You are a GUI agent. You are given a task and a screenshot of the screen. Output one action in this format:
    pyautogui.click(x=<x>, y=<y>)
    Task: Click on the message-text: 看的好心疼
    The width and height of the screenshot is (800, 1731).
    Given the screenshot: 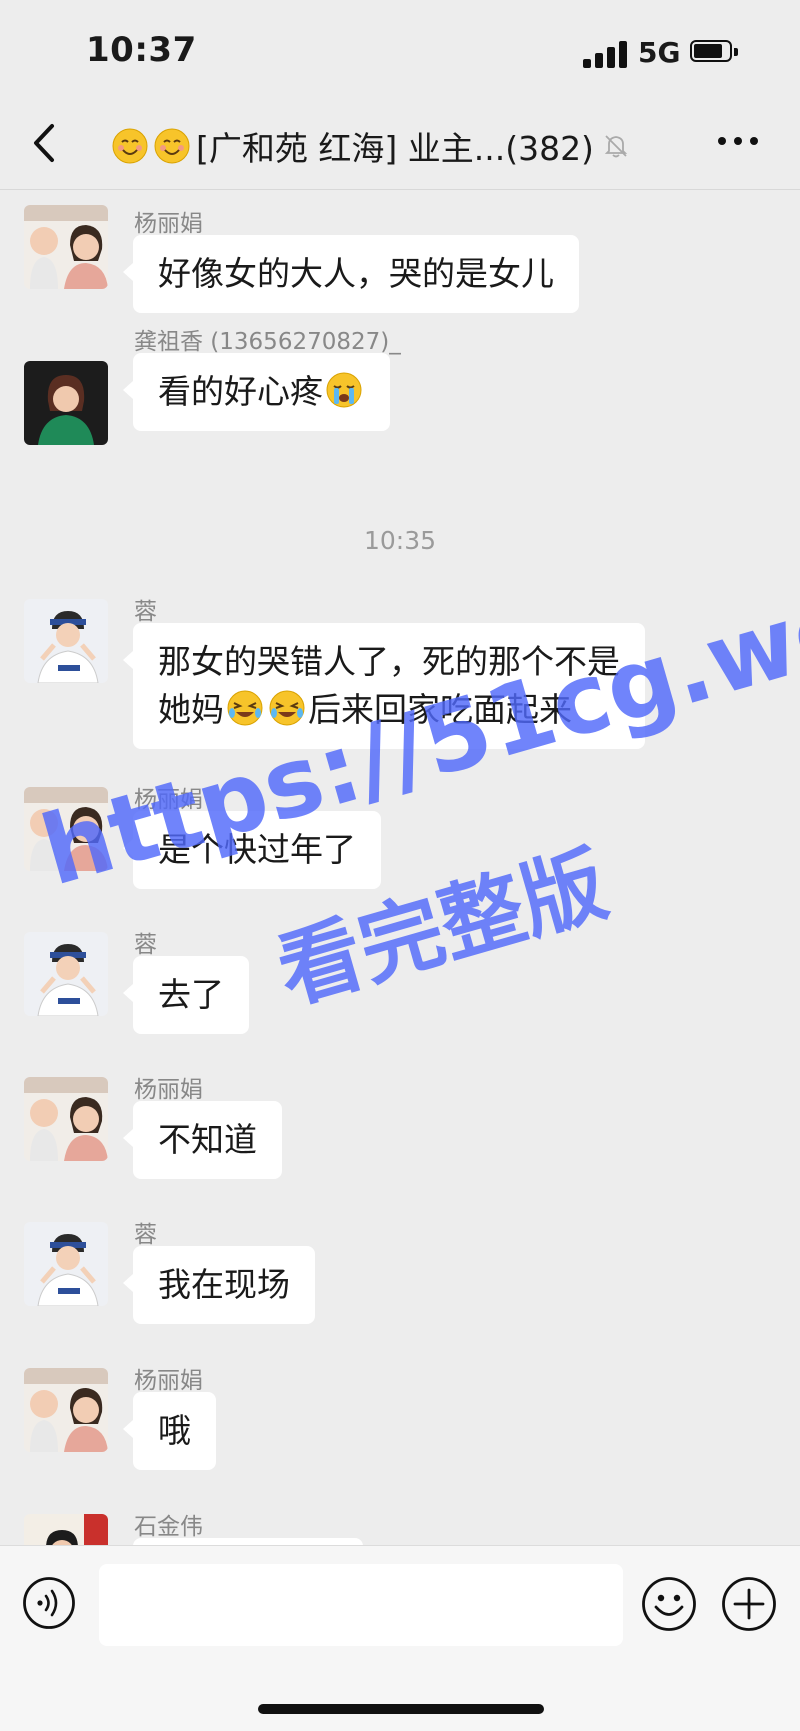 What is the action you would take?
    pyautogui.click(x=240, y=391)
    